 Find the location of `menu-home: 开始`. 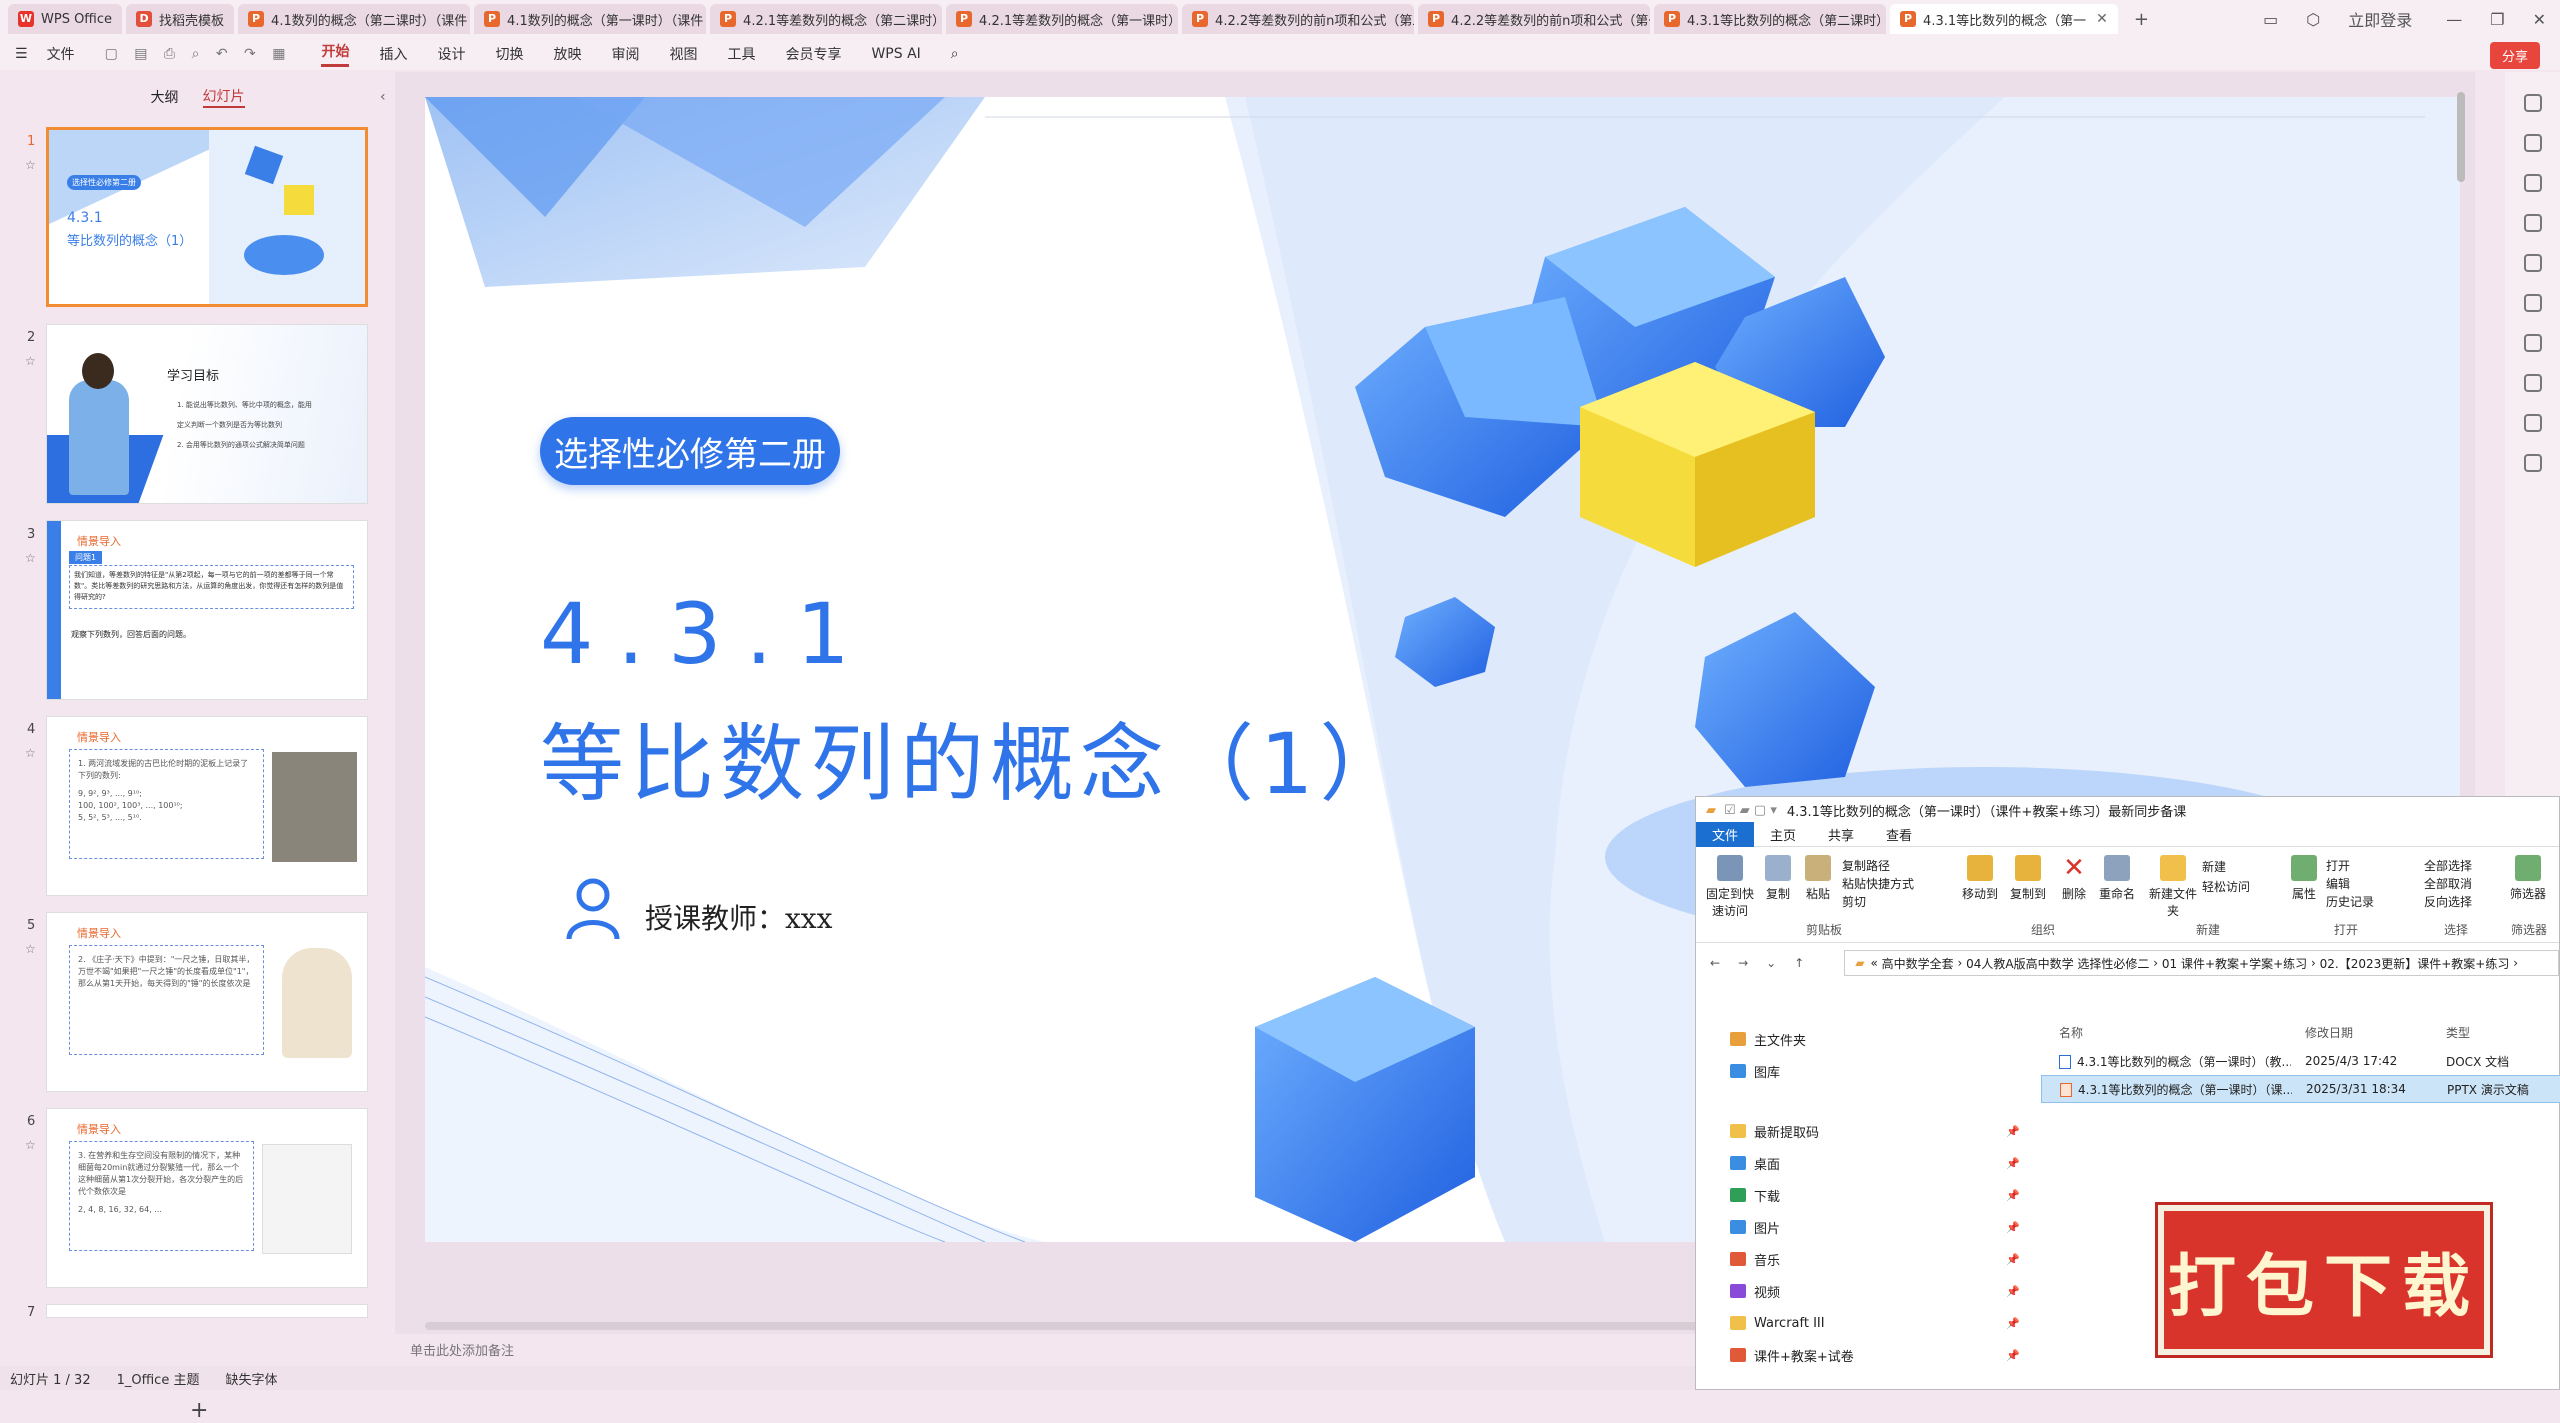

menu-home: 开始 is located at coordinates (335, 54).